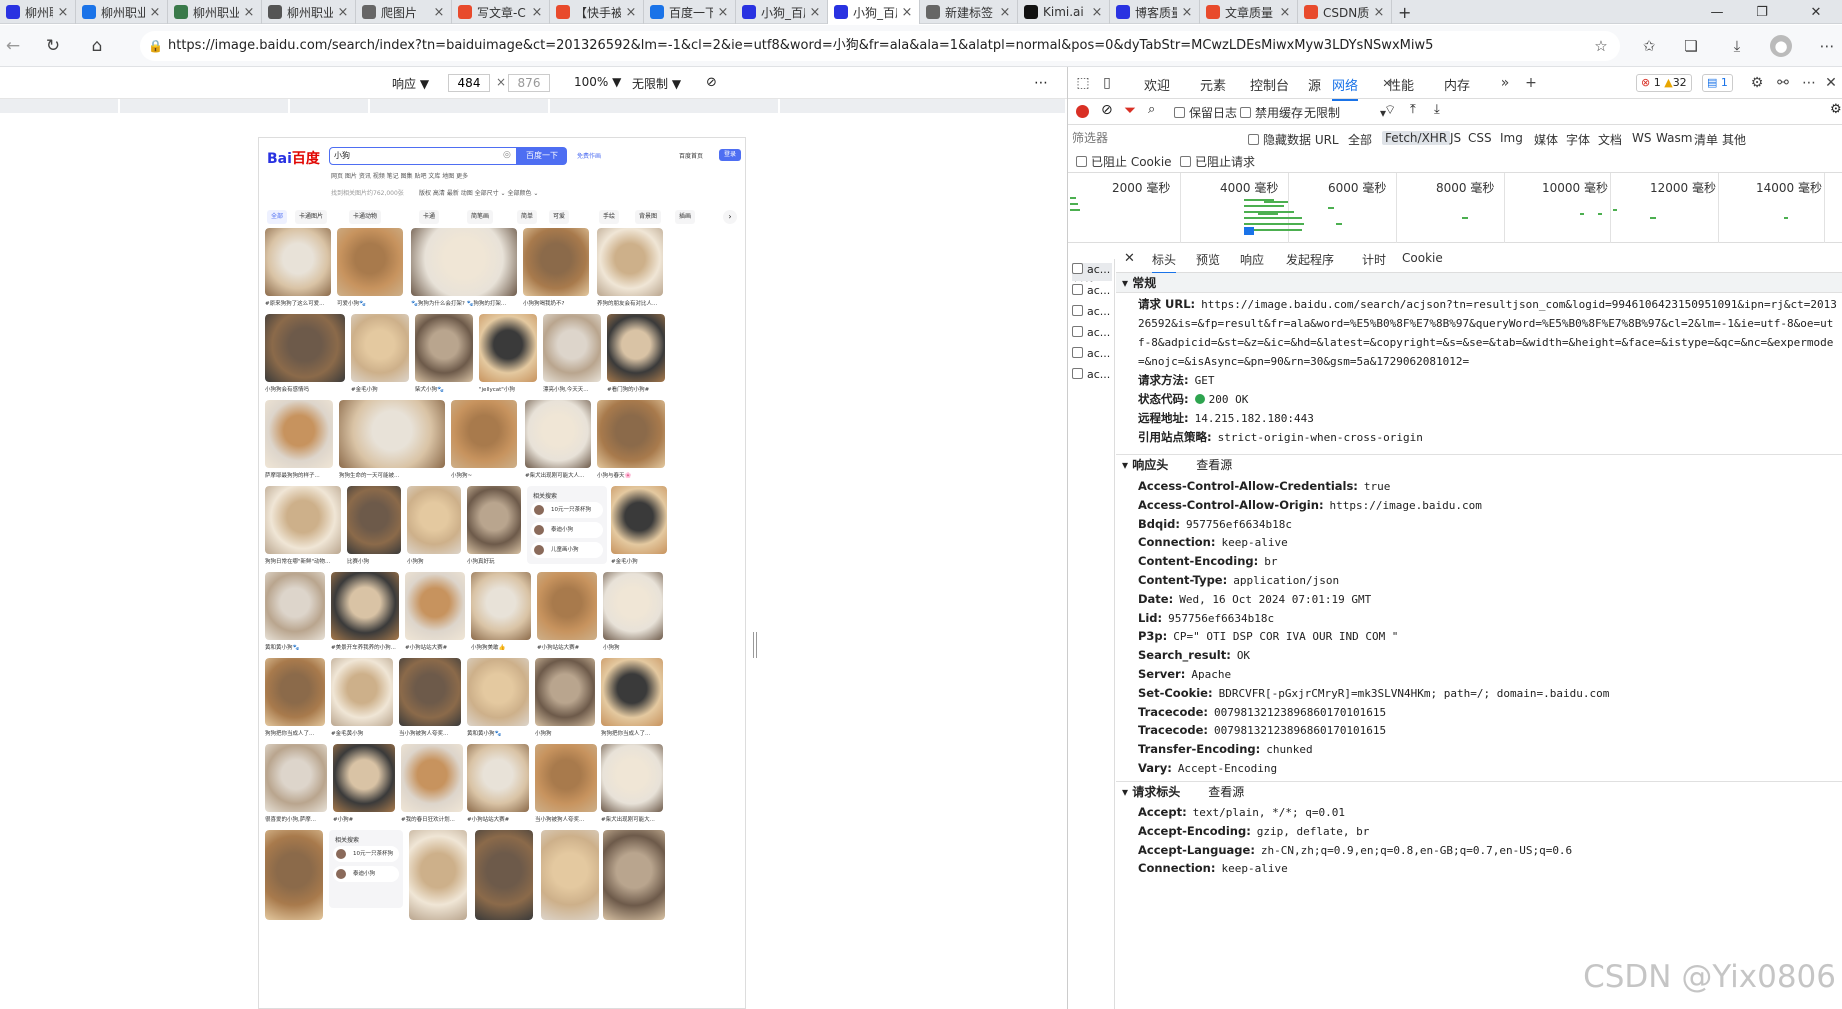  What do you see at coordinates (423, 156) in the screenshot?
I see `baidu-search-input: 小狗` at bounding box center [423, 156].